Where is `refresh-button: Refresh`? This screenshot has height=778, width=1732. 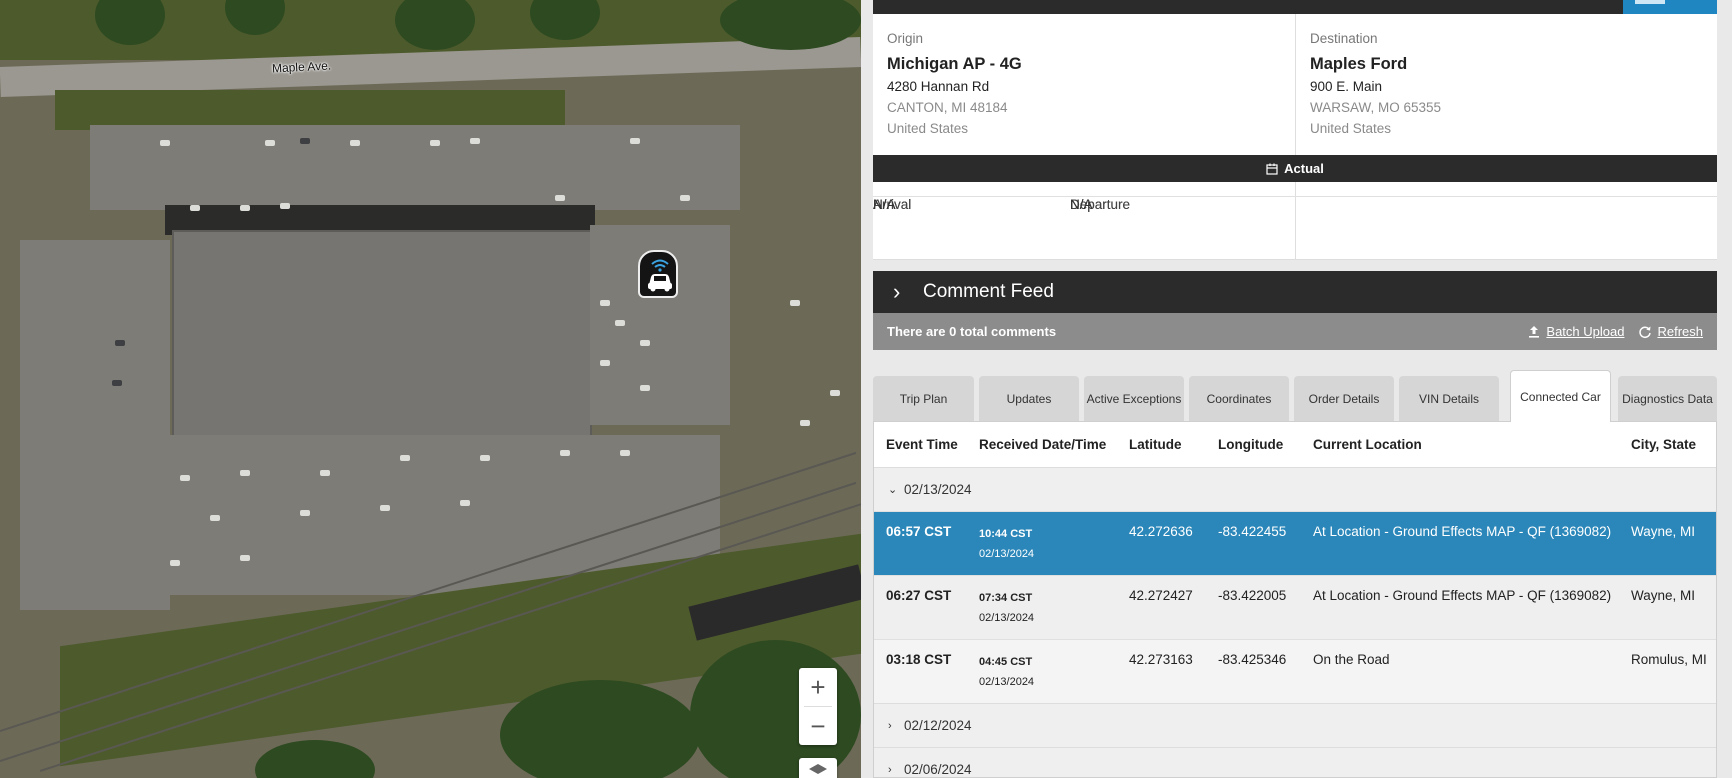
refresh-button: Refresh is located at coordinates (1670, 331).